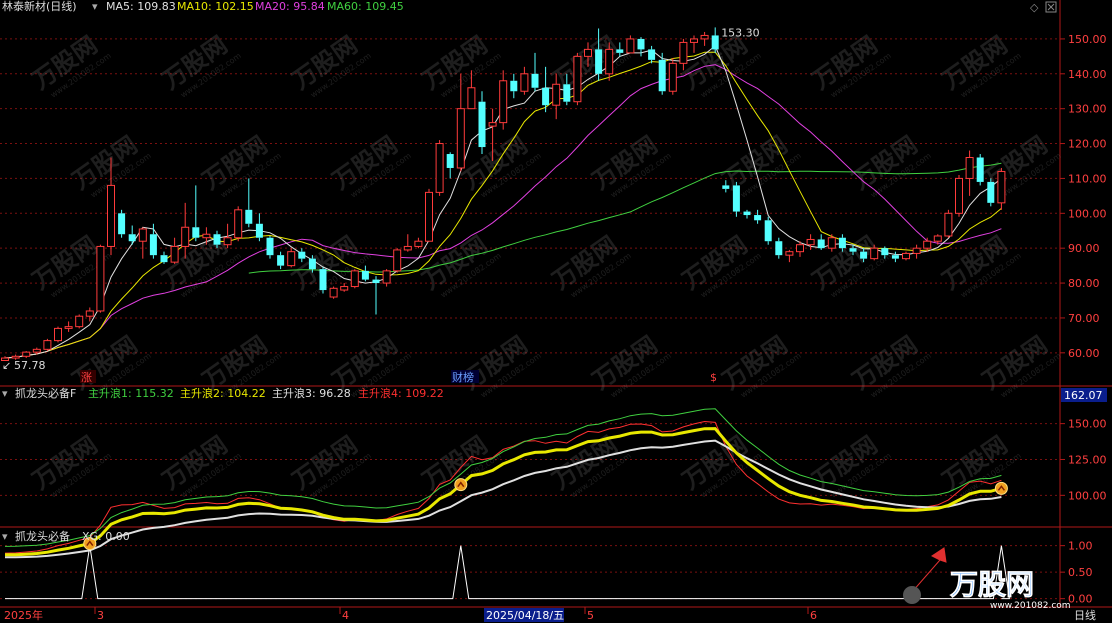  What do you see at coordinates (23, 615) in the screenshot?
I see `x-label-year: 2025年` at bounding box center [23, 615].